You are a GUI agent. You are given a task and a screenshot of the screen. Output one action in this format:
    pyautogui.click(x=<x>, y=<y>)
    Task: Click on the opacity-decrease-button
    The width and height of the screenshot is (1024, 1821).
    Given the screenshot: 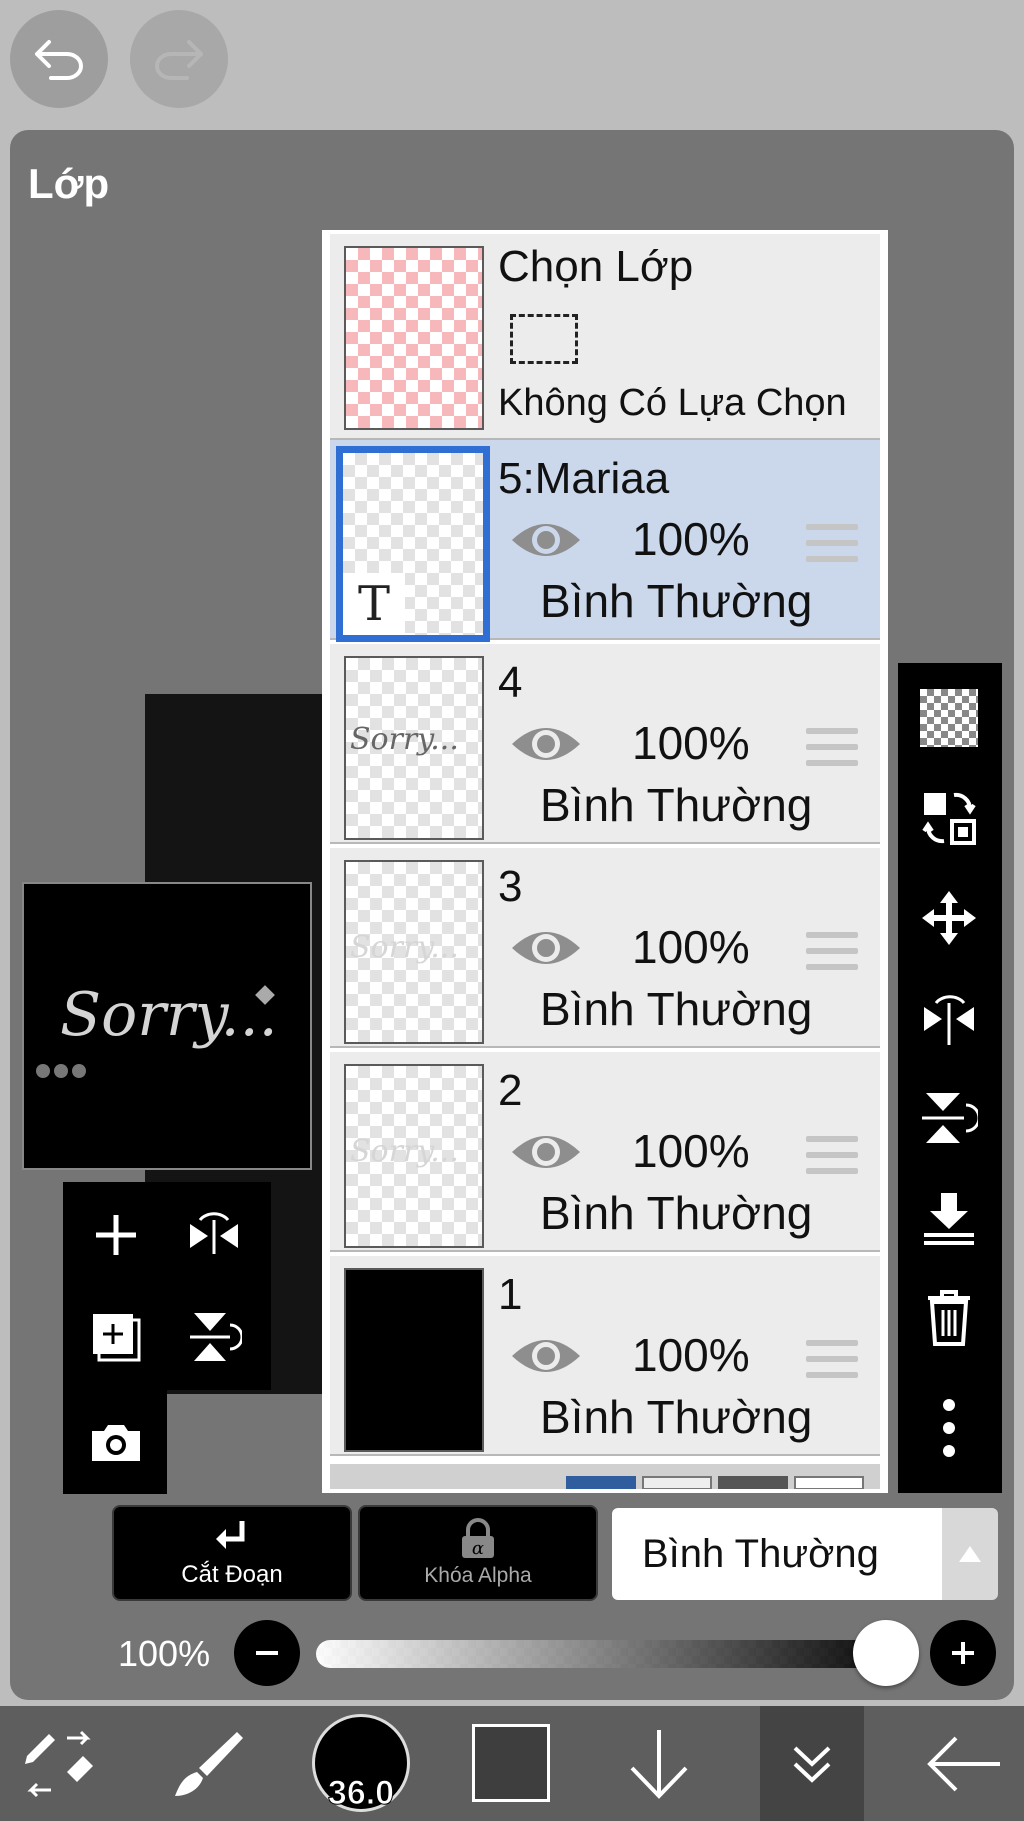 What is the action you would take?
    pyautogui.click(x=267, y=1653)
    